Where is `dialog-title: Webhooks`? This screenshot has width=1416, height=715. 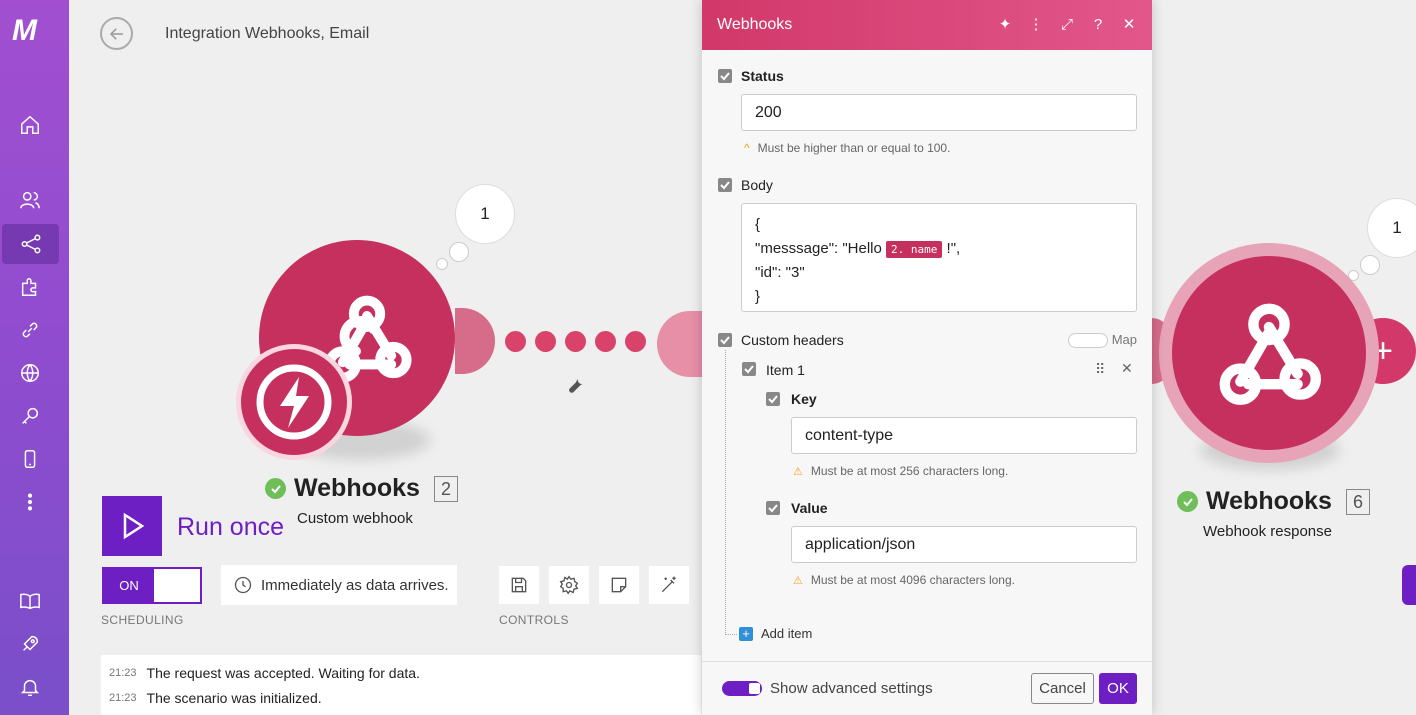 dialog-title: Webhooks is located at coordinates (755, 24).